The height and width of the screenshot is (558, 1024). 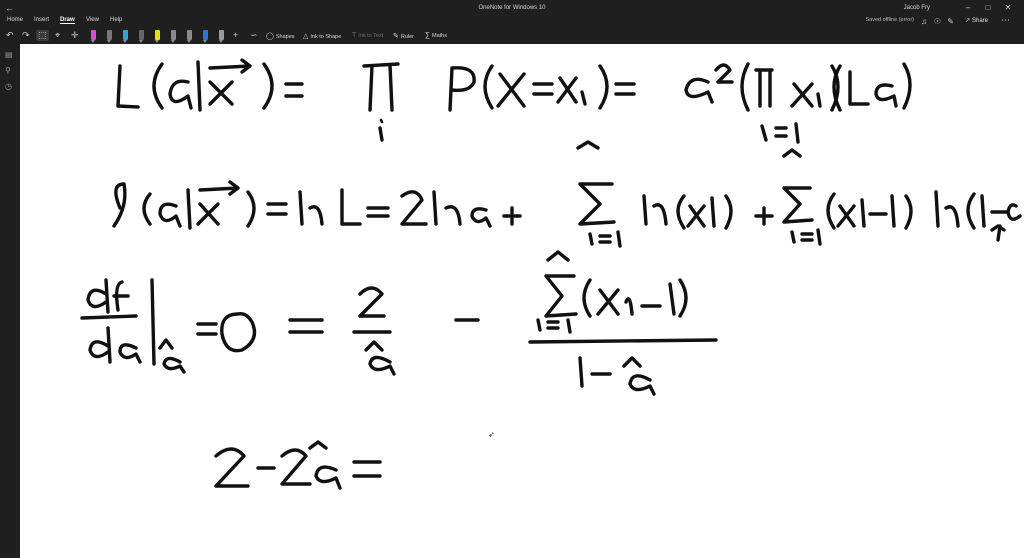 I want to click on recent-notes-icon: ◷, so click(x=8, y=86).